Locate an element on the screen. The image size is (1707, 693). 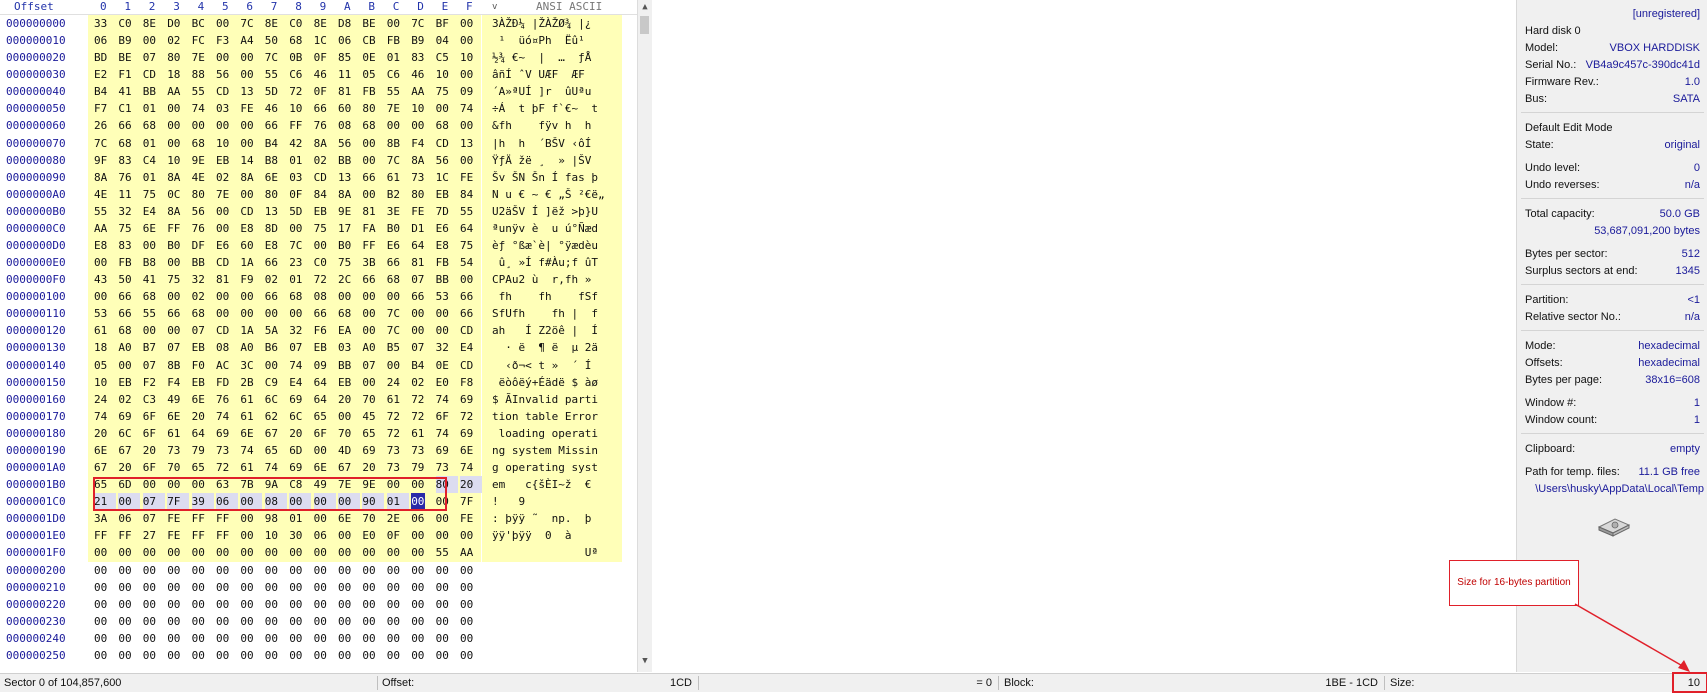
offset-decimal-value: = 0 is located at coordinates (984, 683).